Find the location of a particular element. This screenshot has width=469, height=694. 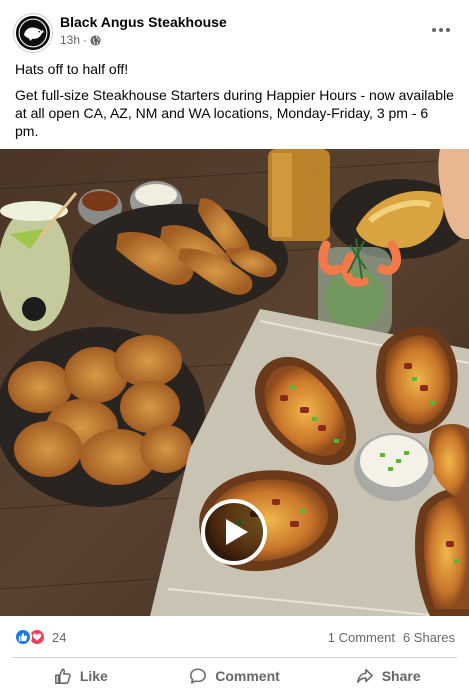

thumbs-up-glyph is located at coordinates (23, 637).